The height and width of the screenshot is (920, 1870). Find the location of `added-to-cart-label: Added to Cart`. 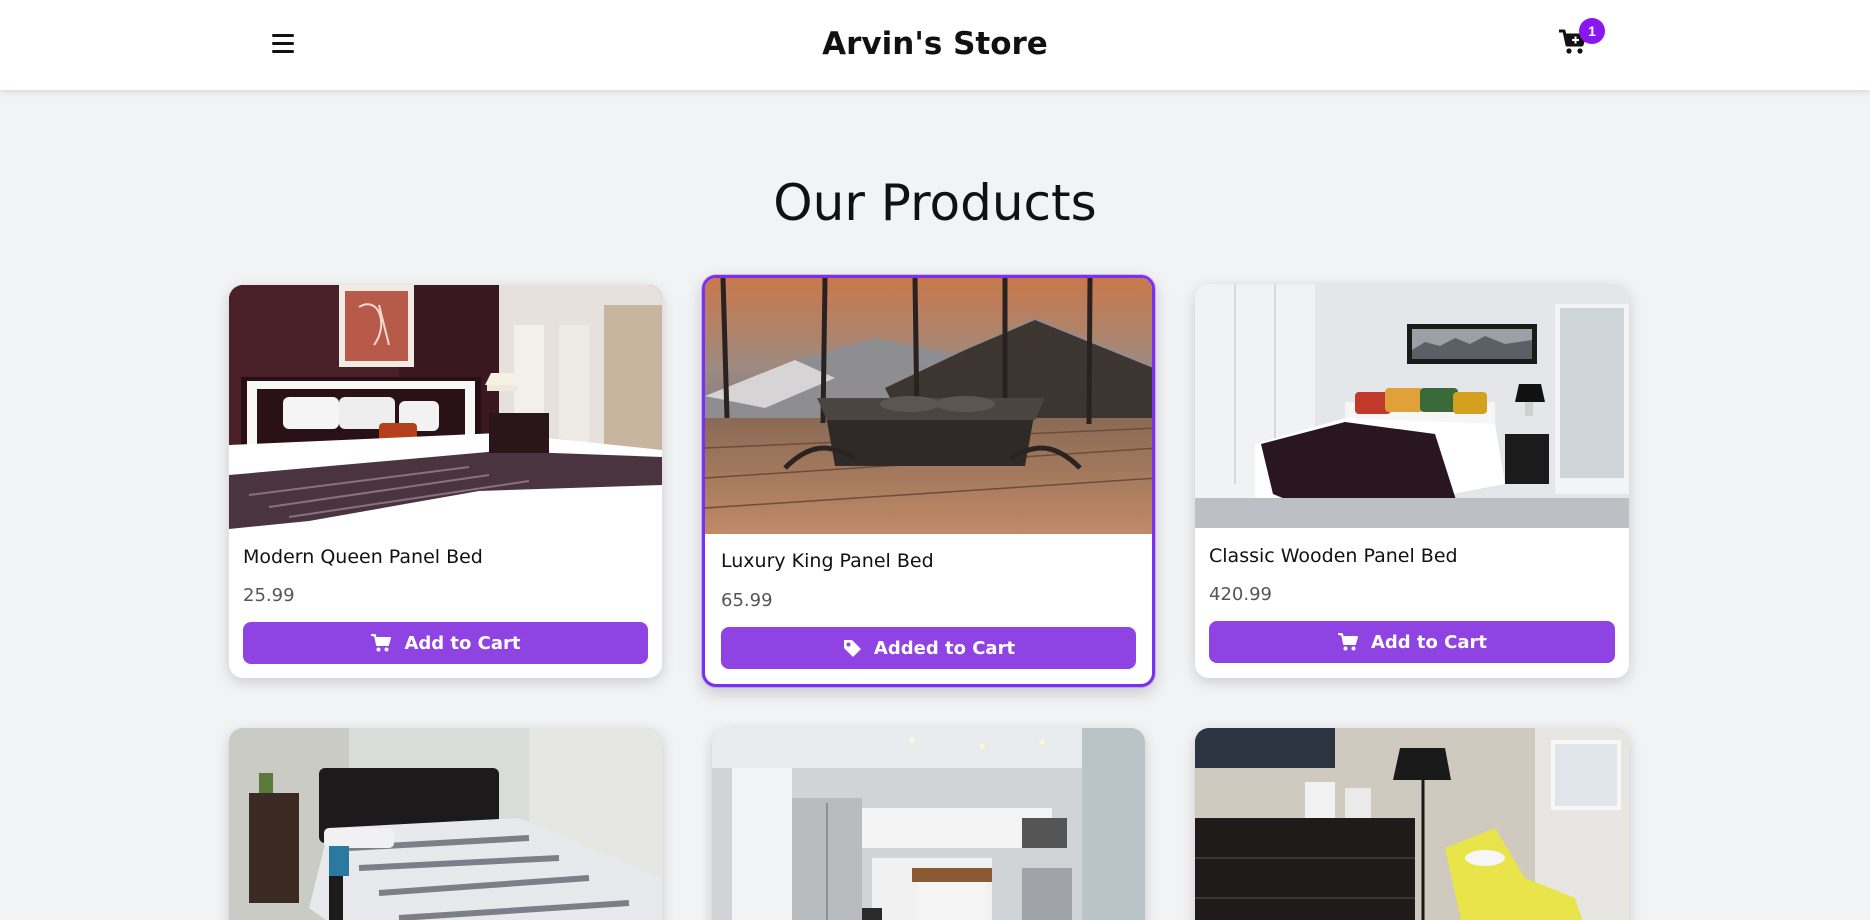

added-to-cart-label: Added to Cart is located at coordinates (944, 648).